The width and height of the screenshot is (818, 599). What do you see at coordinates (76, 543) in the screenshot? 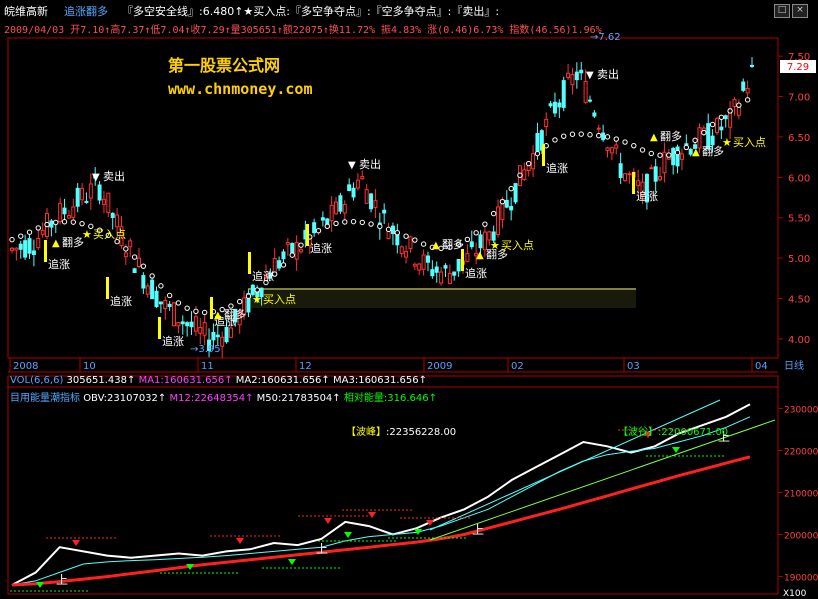
I see `peak-marker` at bounding box center [76, 543].